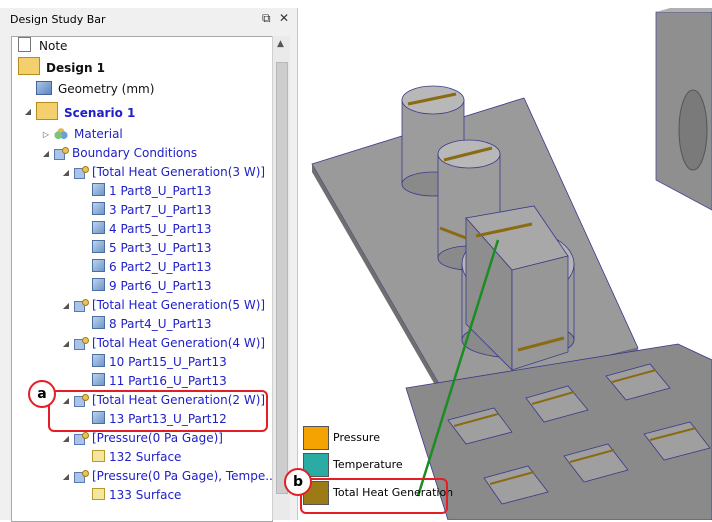 This screenshot has height=522, width=712. What do you see at coordinates (152, 324) in the screenshot?
I see `tree-item-part: 8 Part4_U_Part13` at bounding box center [152, 324].